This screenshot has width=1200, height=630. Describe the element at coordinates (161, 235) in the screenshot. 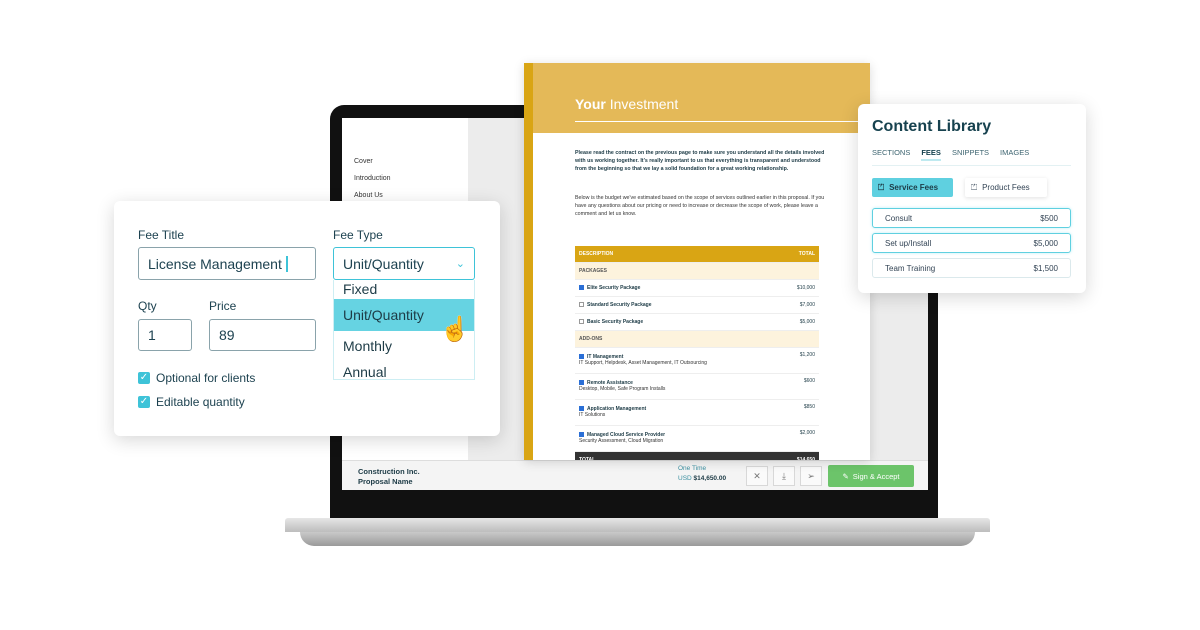

I see `fee-title-label: Fee Title` at that location.